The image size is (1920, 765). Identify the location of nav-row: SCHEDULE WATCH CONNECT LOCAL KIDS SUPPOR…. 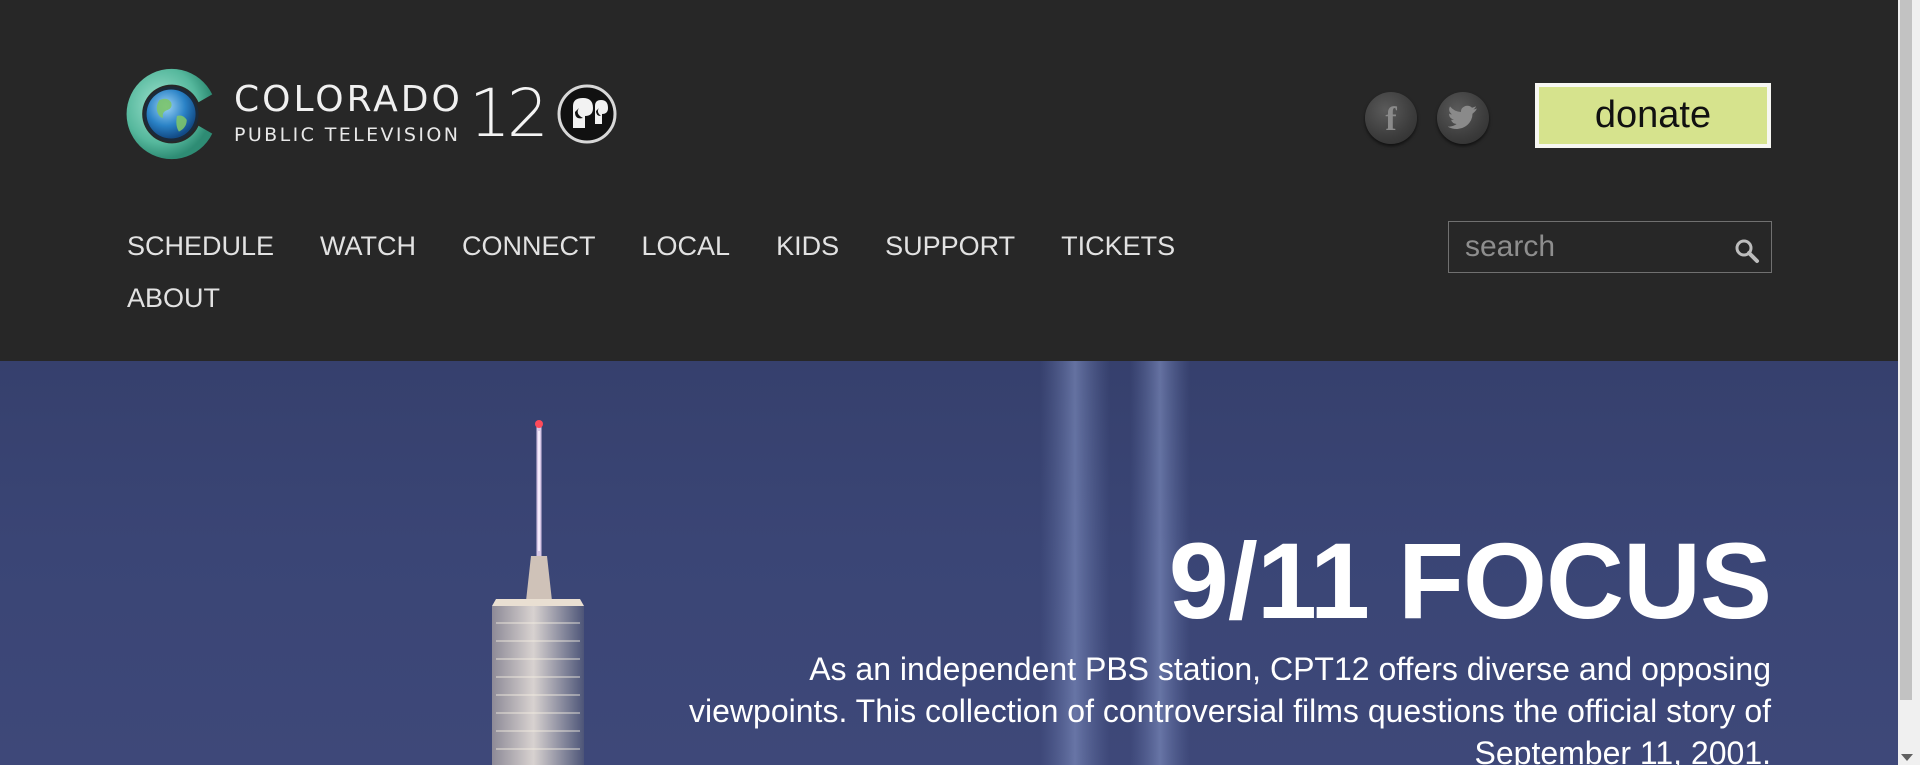
(682, 246).